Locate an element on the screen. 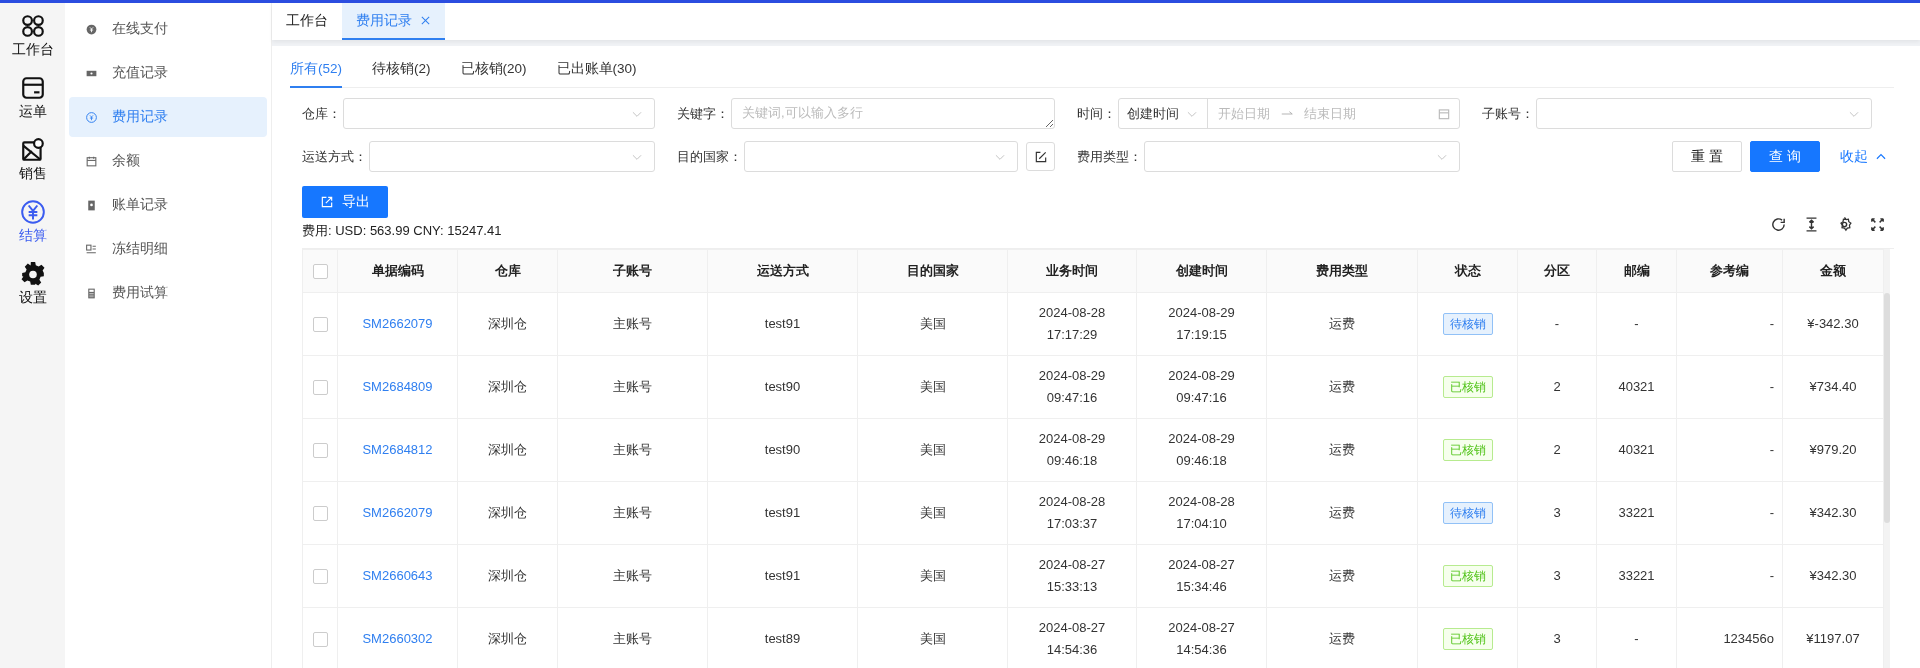 This screenshot has height=668, width=1920. edit-button is located at coordinates (1040, 156).